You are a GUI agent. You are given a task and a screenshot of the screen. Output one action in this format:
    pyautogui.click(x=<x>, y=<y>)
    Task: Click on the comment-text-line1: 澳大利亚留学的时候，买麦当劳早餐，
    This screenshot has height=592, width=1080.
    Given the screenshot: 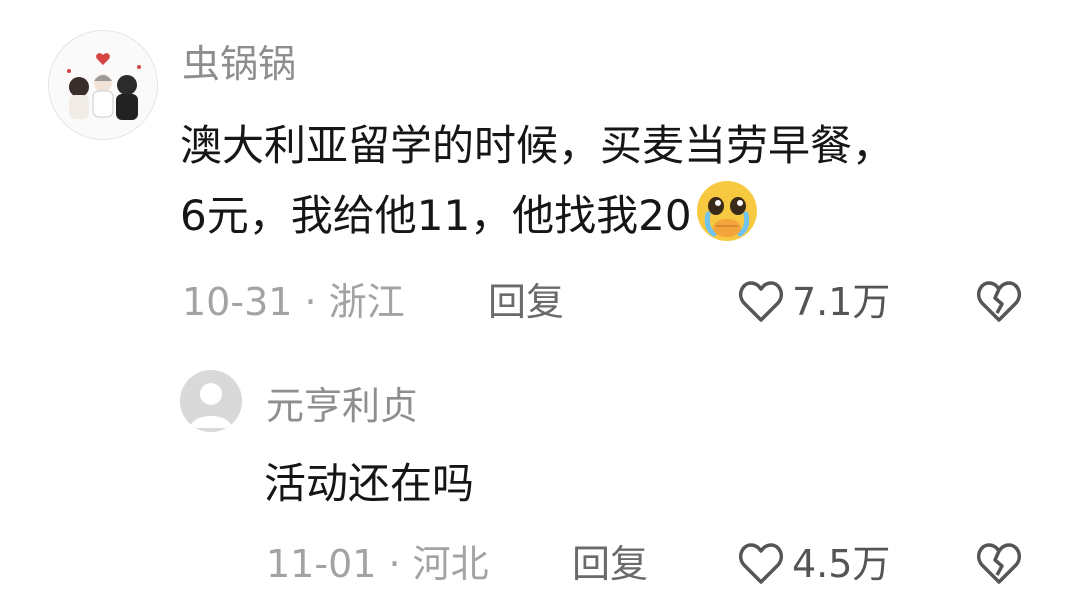 What is the action you would take?
    pyautogui.click(x=537, y=145)
    